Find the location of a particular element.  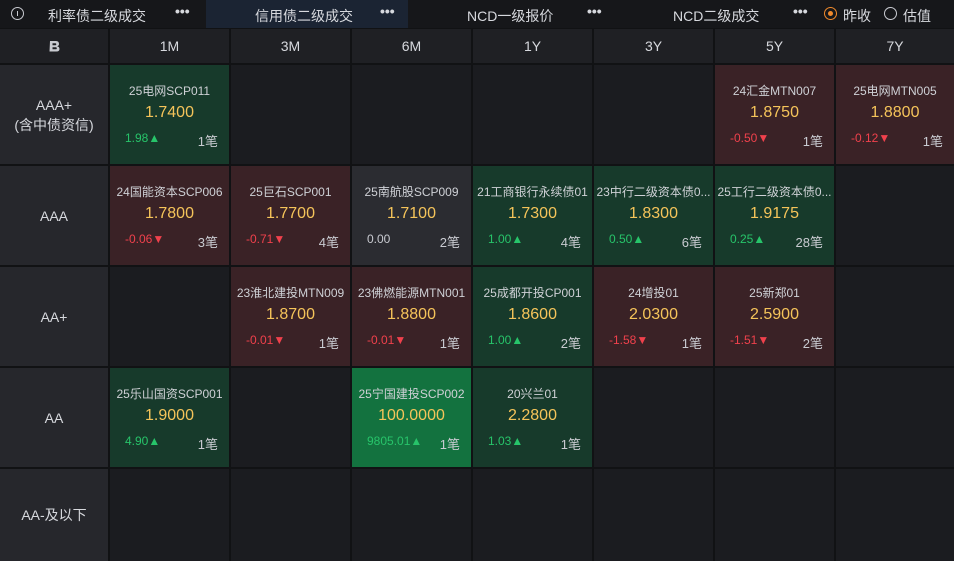

bond-yield: 1.8300 is located at coordinates (653, 213).